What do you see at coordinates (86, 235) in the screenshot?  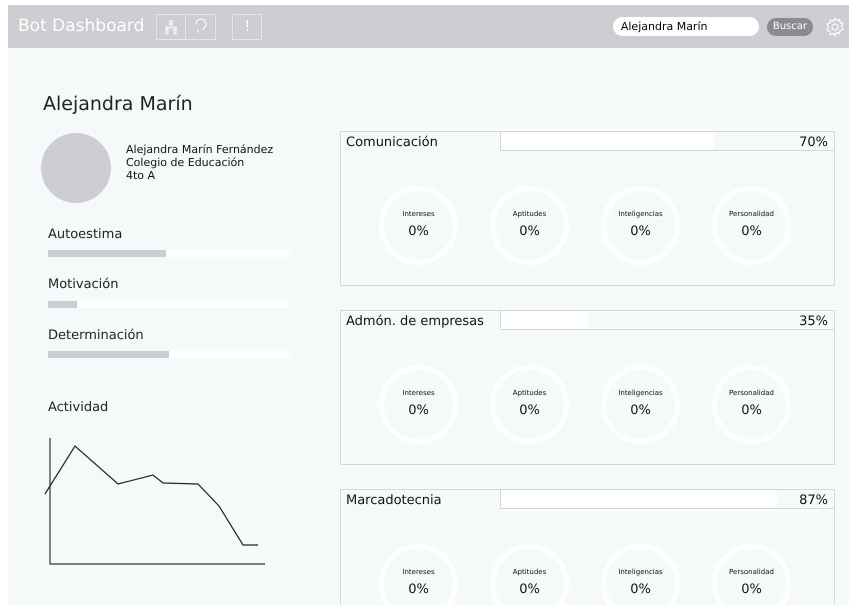 I see `trait-label: Autoestima` at bounding box center [86, 235].